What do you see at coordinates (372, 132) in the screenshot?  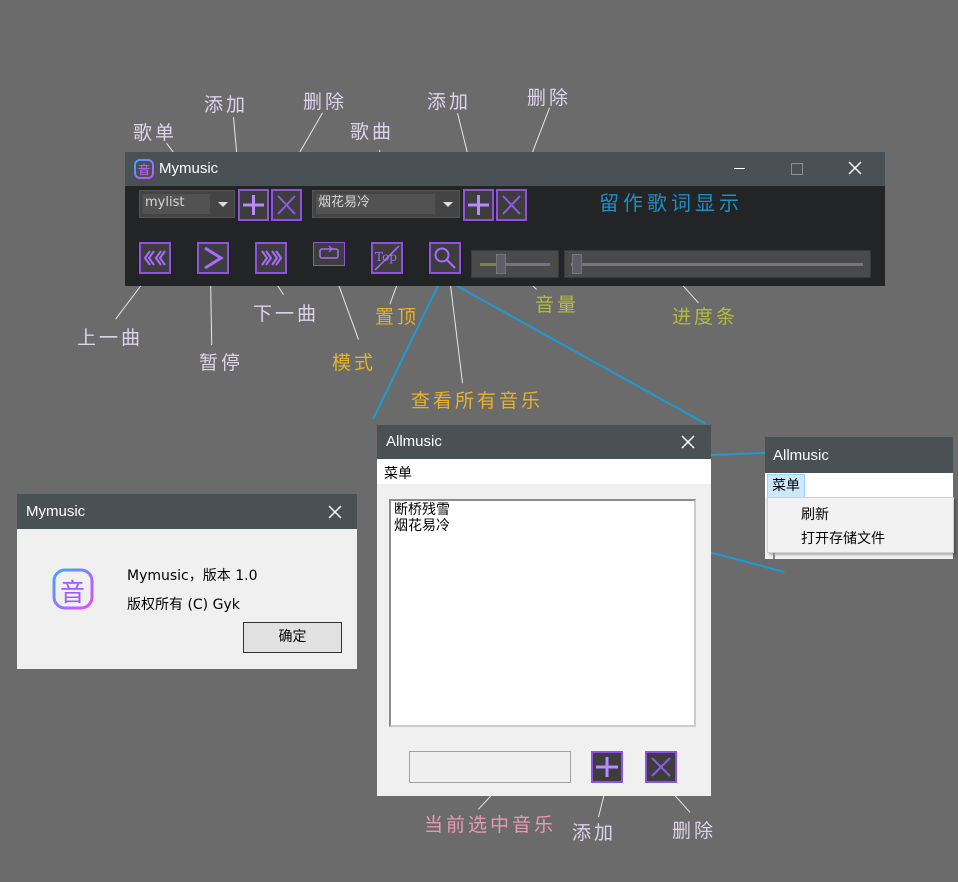 I see `annotation-song: 歌曲` at bounding box center [372, 132].